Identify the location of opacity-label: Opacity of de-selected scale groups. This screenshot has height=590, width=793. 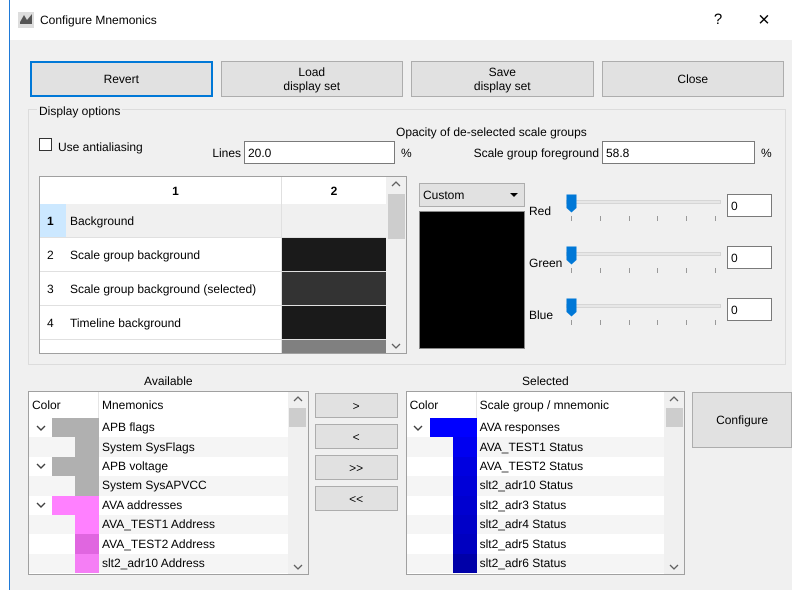
(492, 131).